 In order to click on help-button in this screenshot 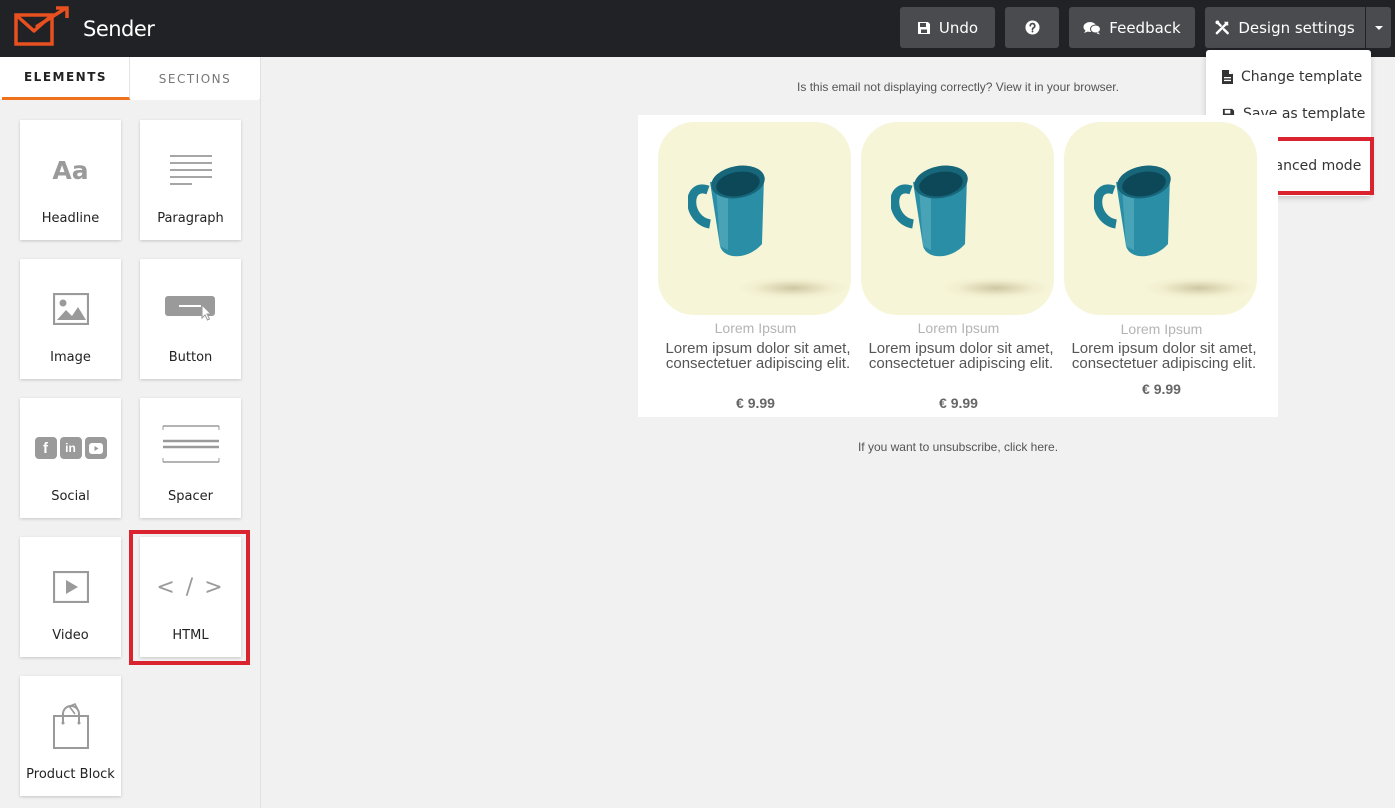, I will do `click(1032, 27)`.